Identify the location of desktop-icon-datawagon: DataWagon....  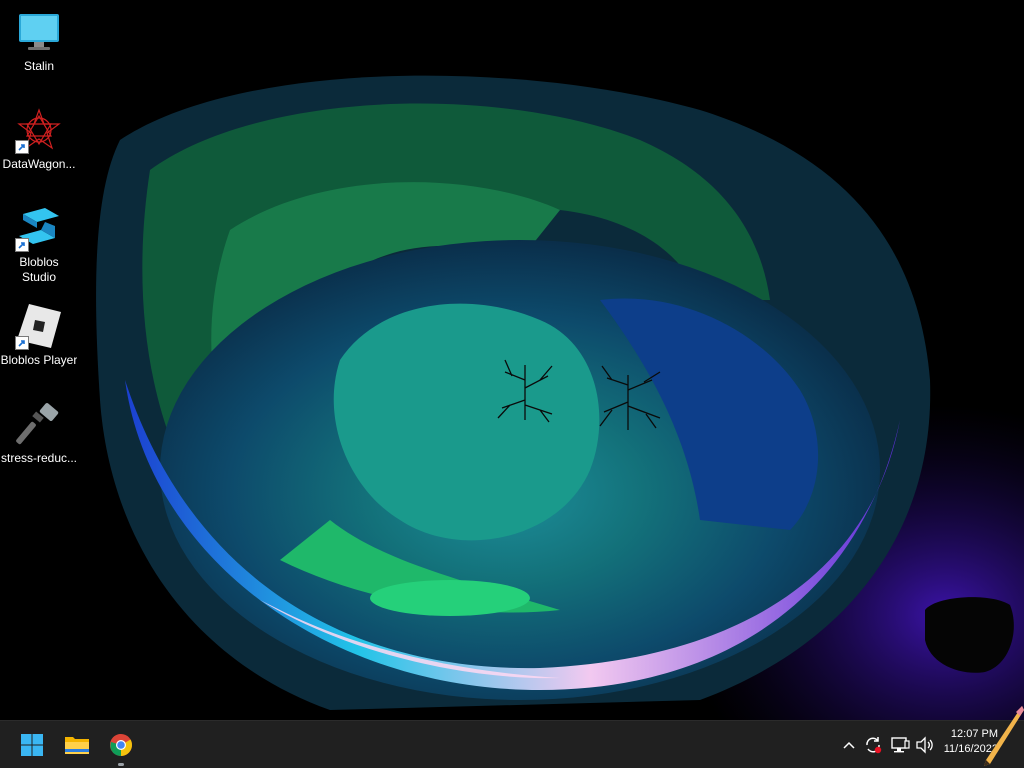
(39, 139).